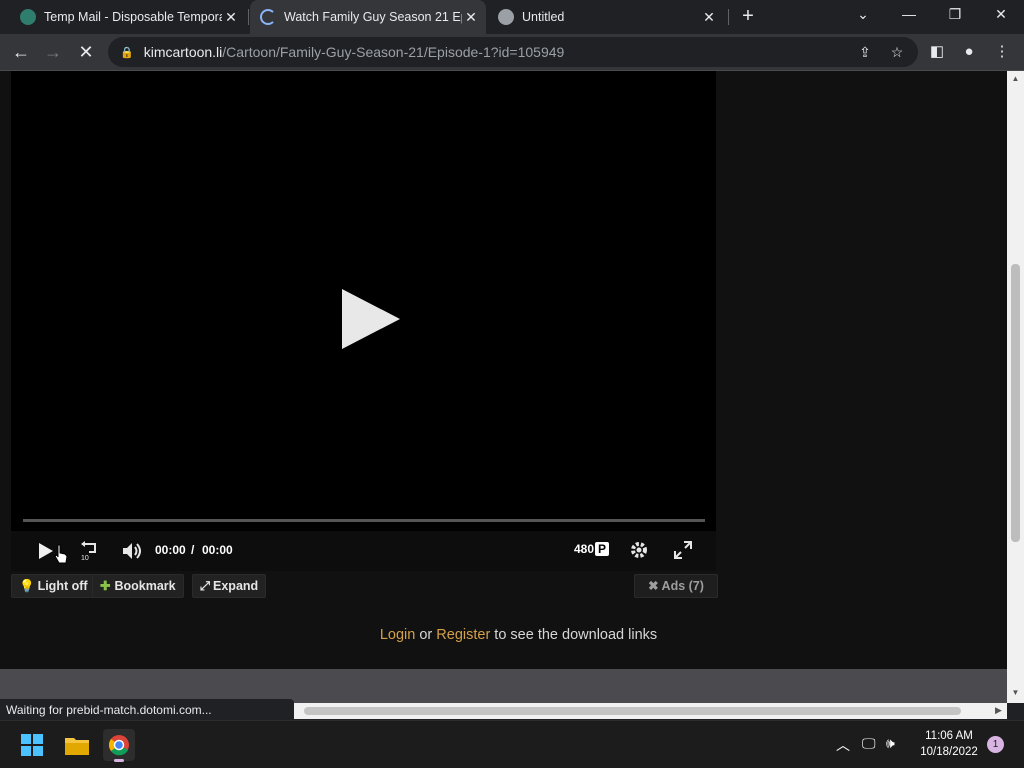  I want to click on tempmail-icon, so click(28, 17).